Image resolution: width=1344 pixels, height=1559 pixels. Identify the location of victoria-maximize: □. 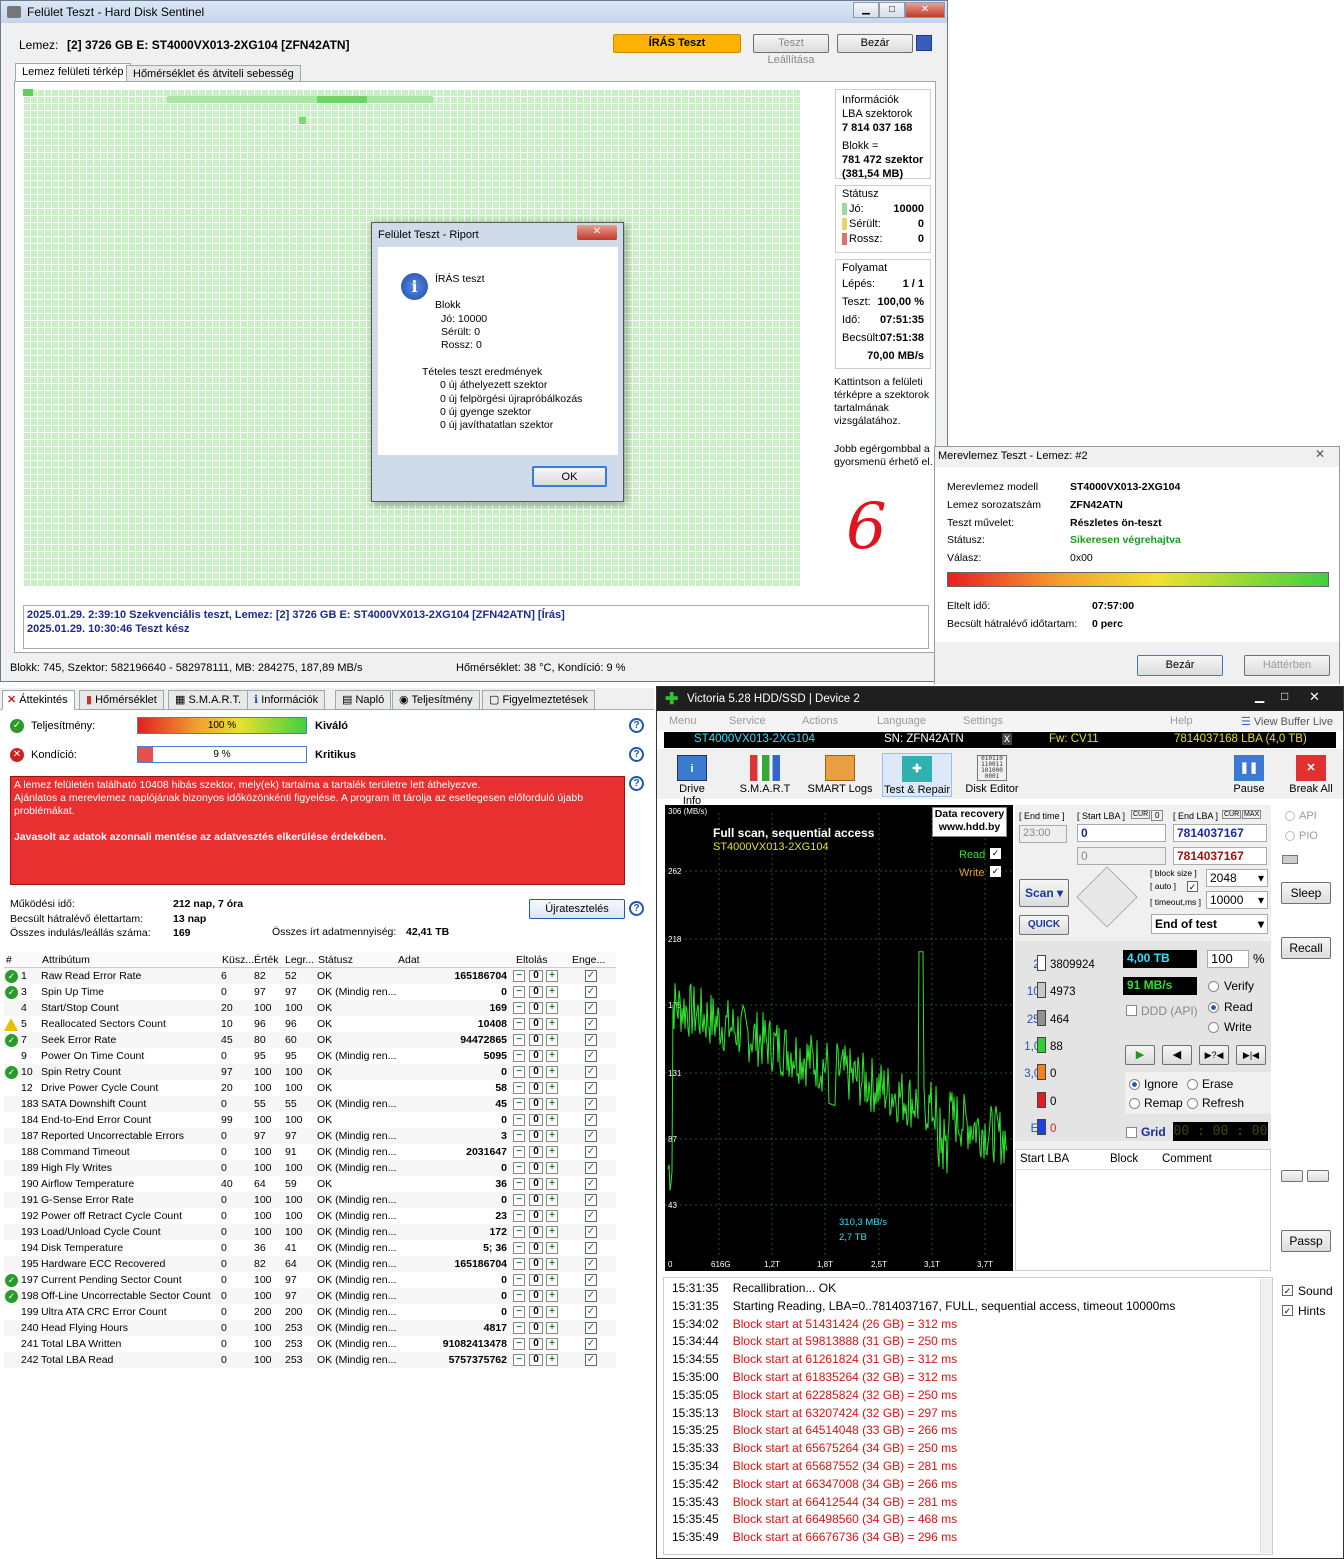
(1284, 696).